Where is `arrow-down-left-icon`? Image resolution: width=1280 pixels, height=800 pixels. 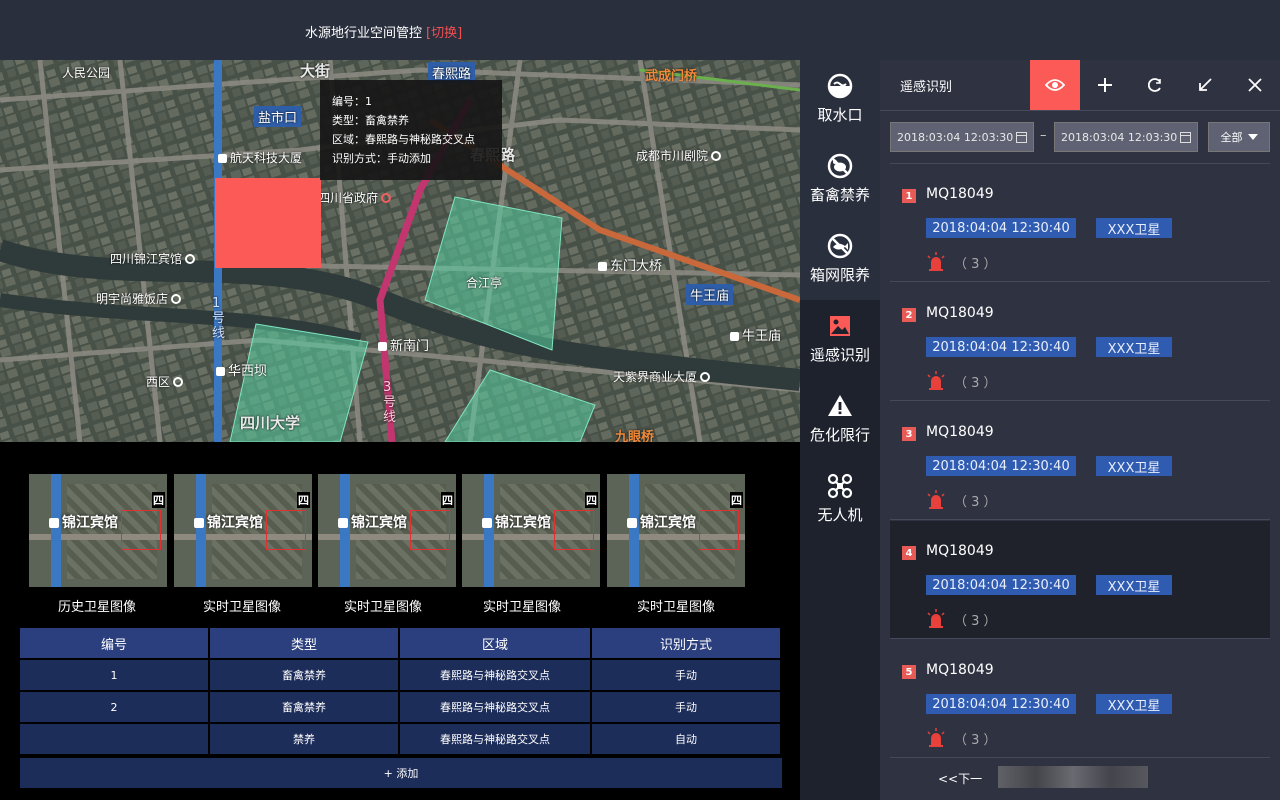
arrow-down-left-icon is located at coordinates (1205, 84).